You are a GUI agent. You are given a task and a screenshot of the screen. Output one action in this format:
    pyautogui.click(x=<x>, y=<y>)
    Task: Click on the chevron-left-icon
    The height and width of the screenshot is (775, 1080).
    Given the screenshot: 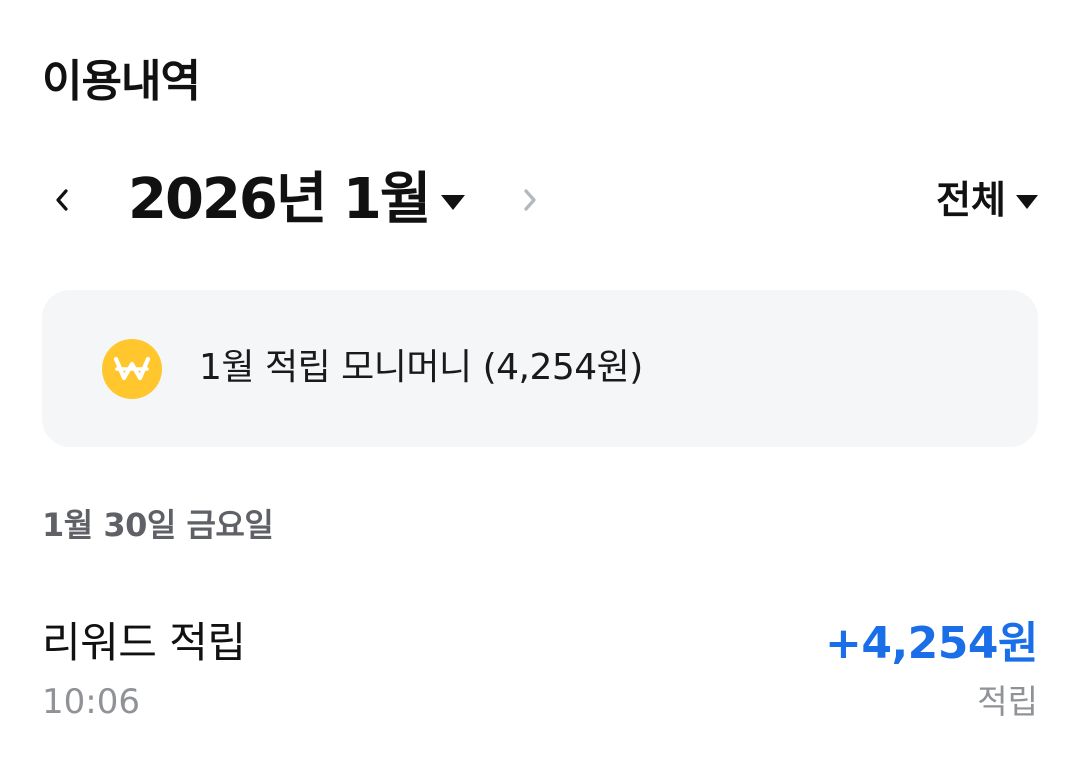 What is the action you would take?
    pyautogui.click(x=62, y=200)
    